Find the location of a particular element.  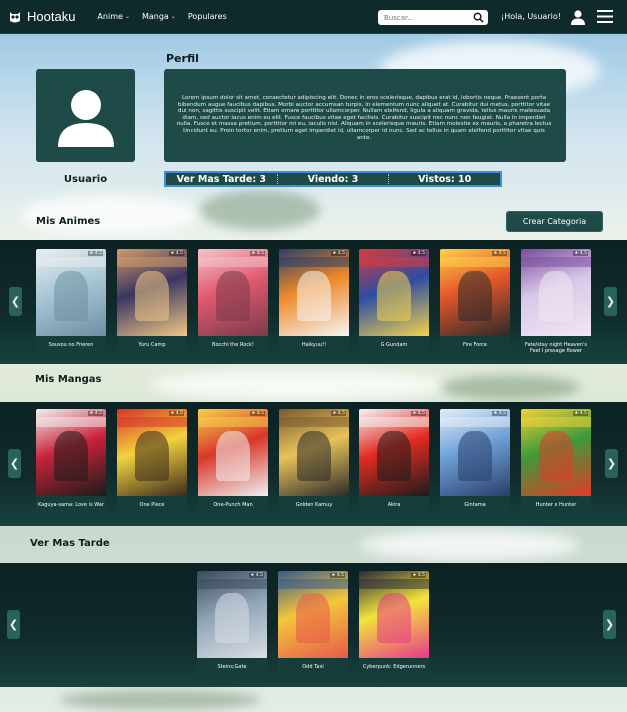

media-card: ★ 4.5 Golden Kamuy is located at coordinates (314, 461).